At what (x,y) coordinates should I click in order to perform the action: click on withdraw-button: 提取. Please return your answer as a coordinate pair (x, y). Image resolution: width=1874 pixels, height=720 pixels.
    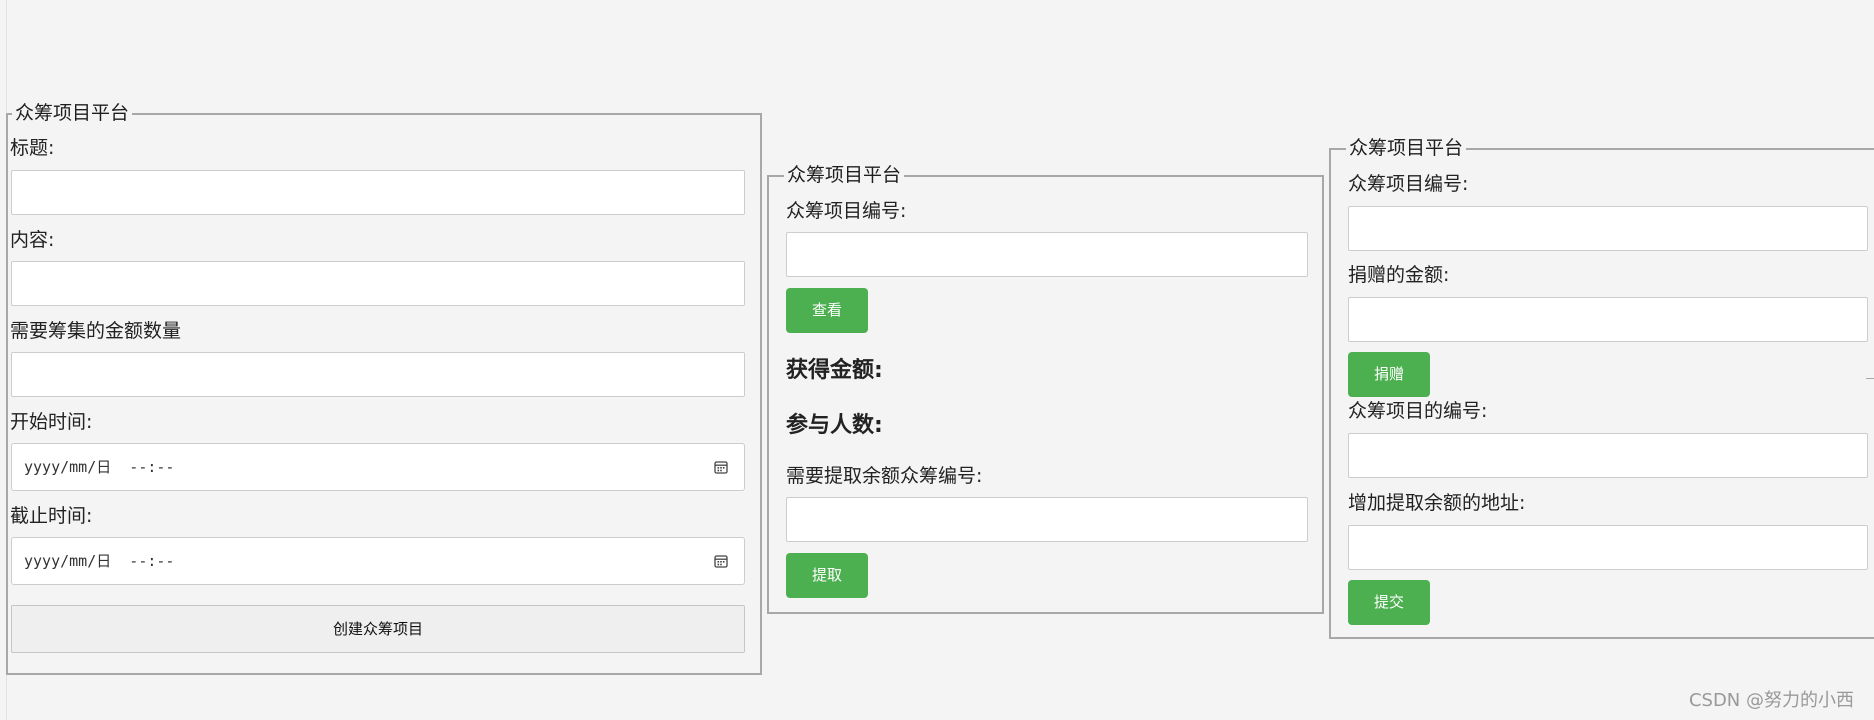
    Looking at the image, I should click on (827, 575).